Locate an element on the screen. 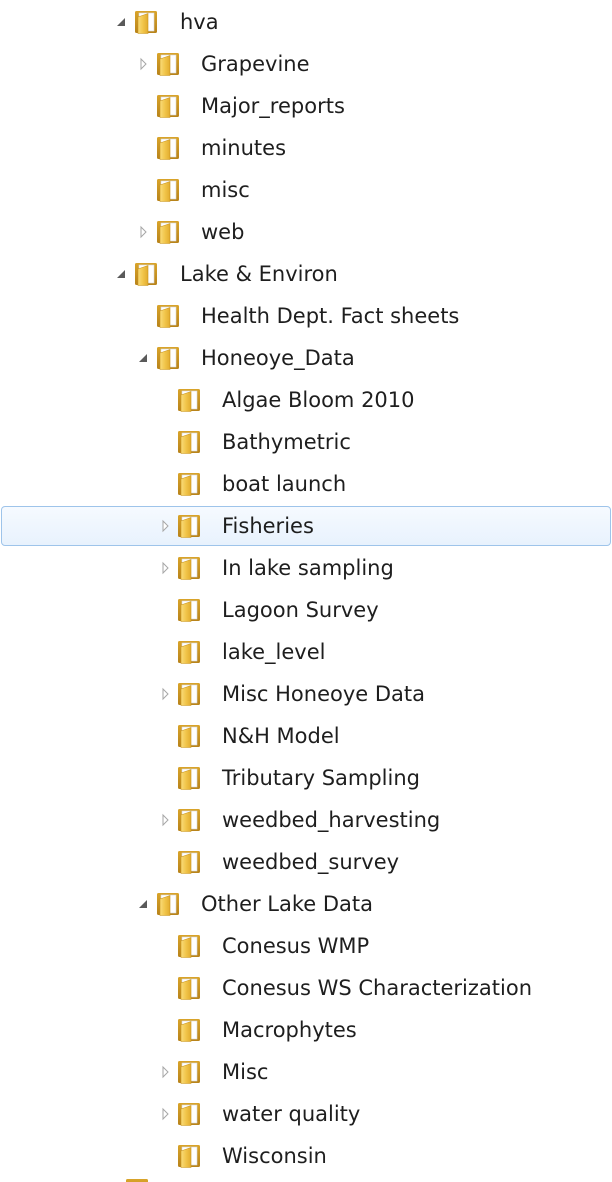 The image size is (612, 1182). tree-item-label: Misc Honeoye Data is located at coordinates (323, 694).